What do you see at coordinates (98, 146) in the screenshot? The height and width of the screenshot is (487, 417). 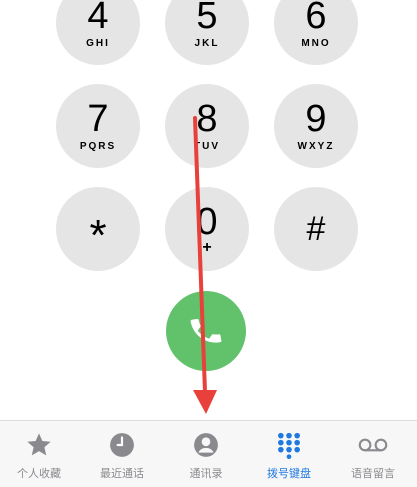 I see `key-letters: PQRS` at bounding box center [98, 146].